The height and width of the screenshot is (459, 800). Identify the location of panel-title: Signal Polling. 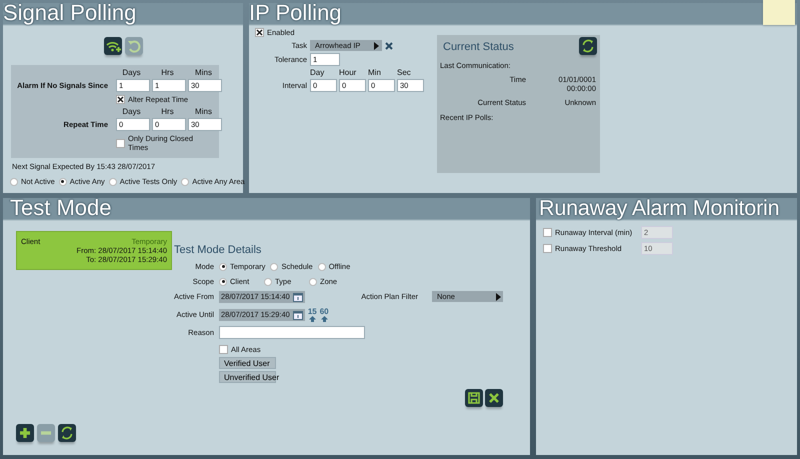
(69, 13).